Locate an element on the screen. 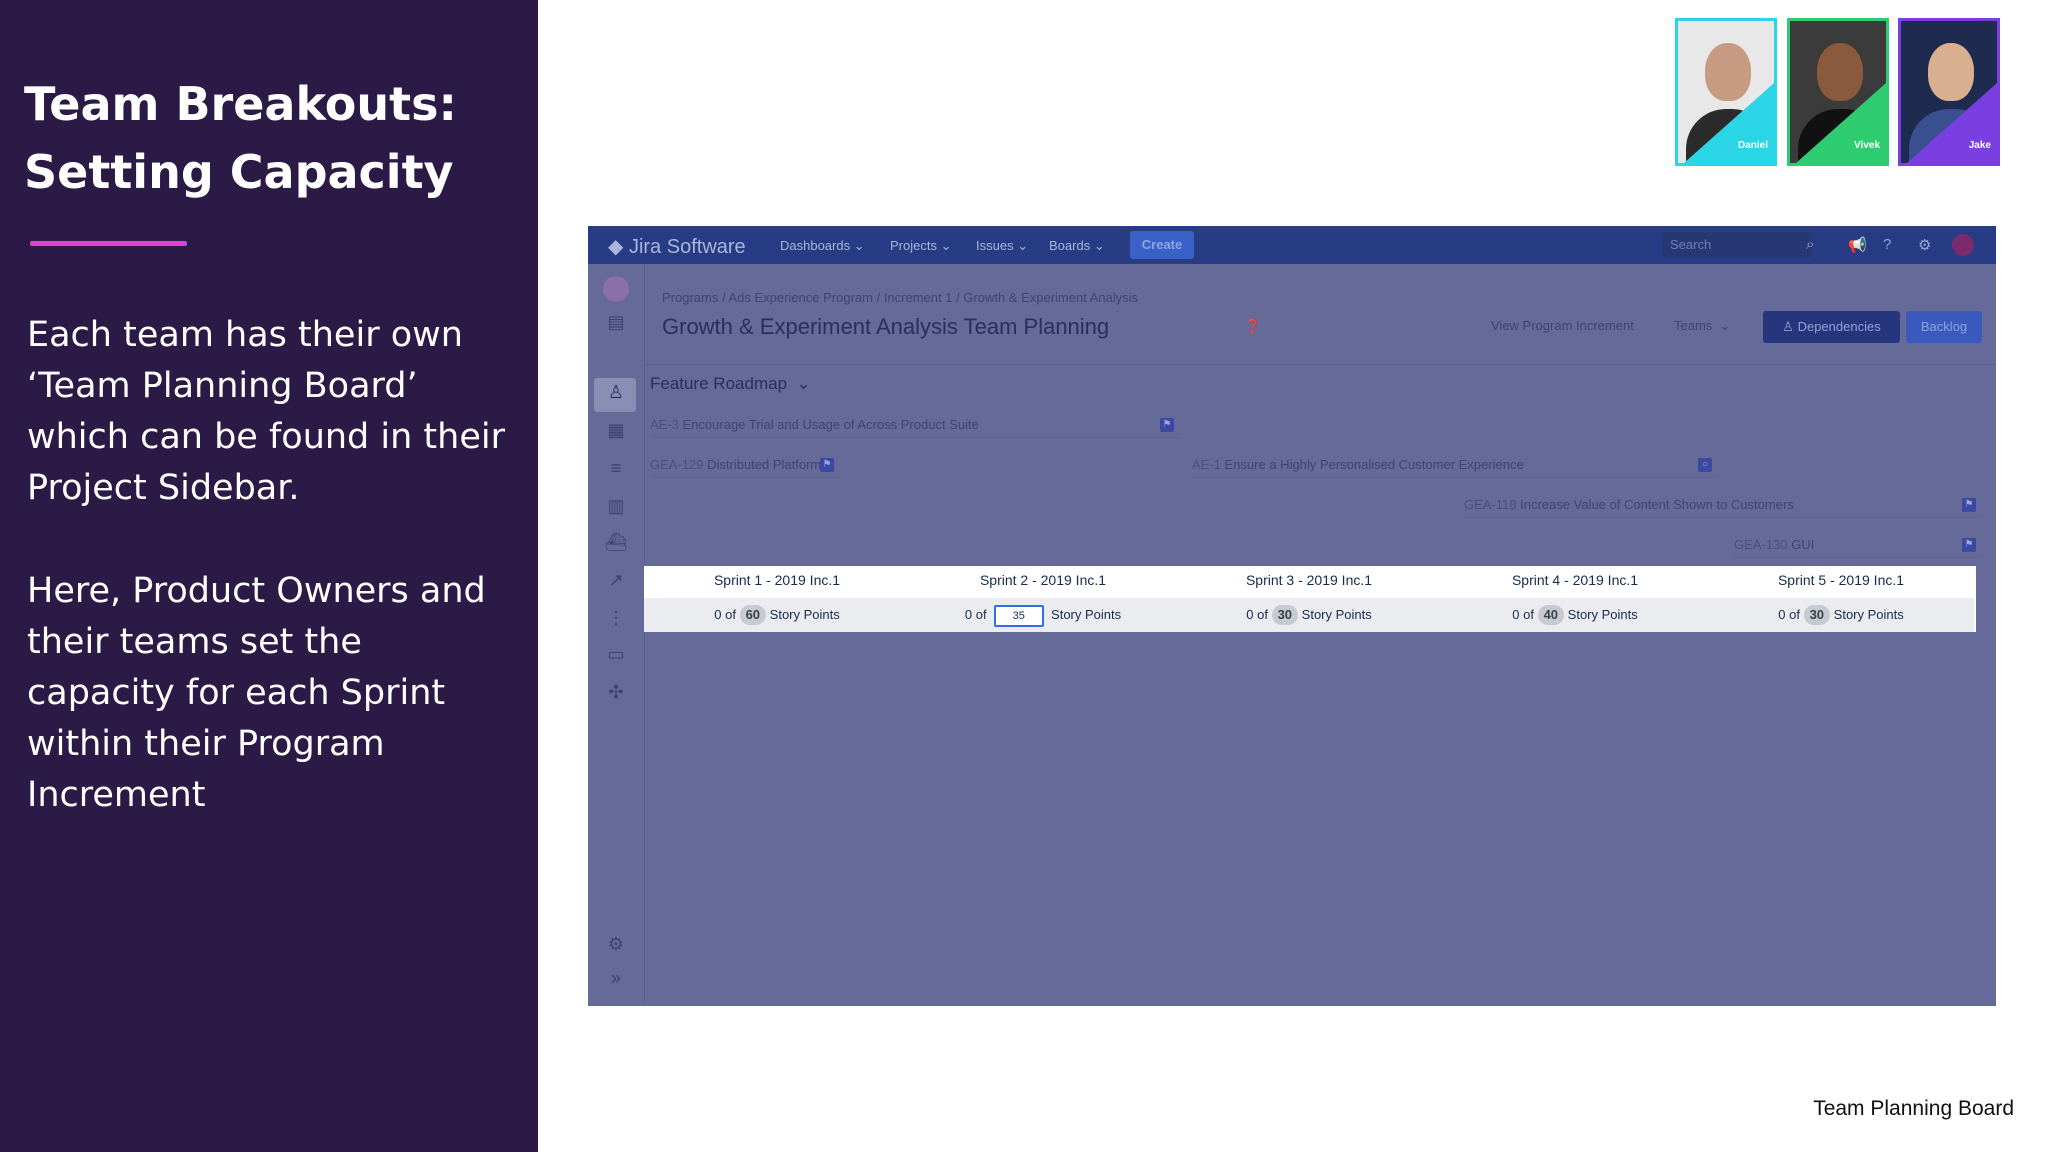 Image resolution: width=2048 pixels, height=1152 pixels. nav-boards: Boards ⌄ is located at coordinates (1077, 246).